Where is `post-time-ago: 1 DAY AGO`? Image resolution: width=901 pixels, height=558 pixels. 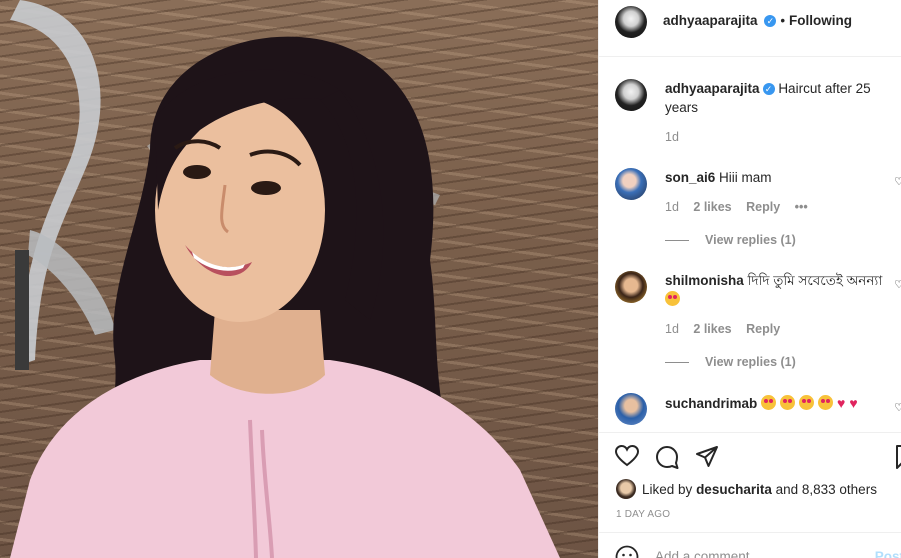
post-time-ago: 1 DAY AGO is located at coordinates (643, 514).